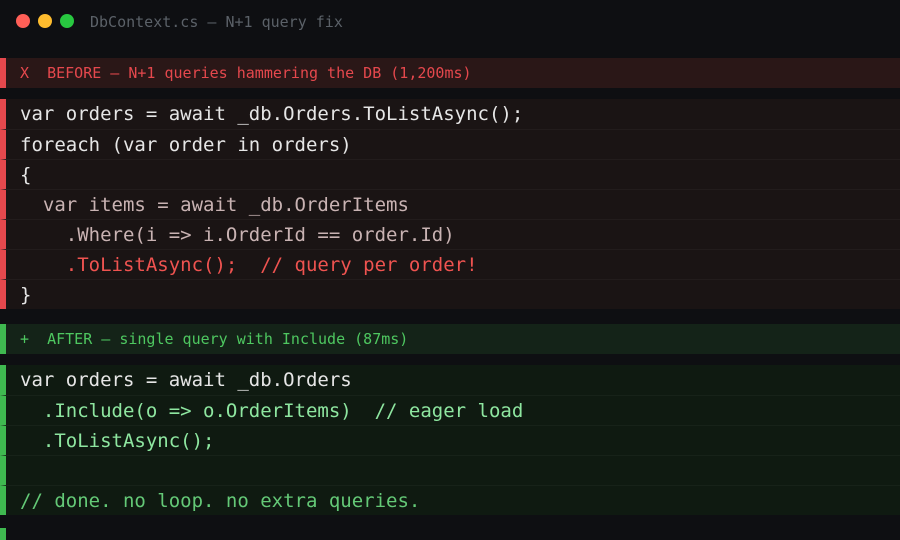 The height and width of the screenshot is (540, 900). What do you see at coordinates (23, 21) in the screenshot?
I see `close-window-button` at bounding box center [23, 21].